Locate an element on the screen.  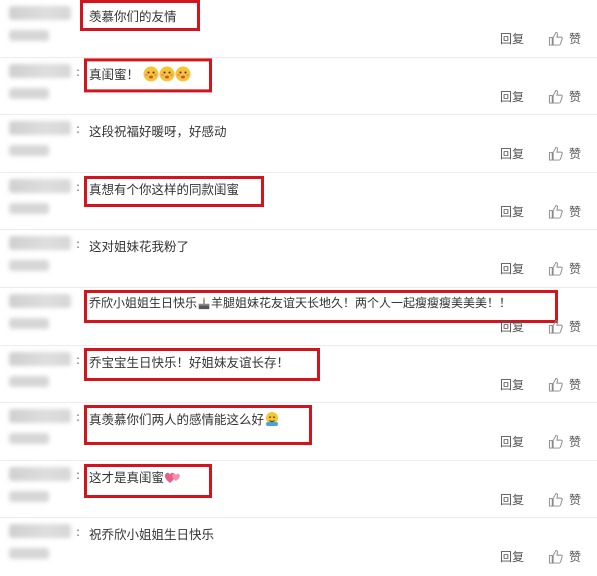
comment-item: : 真想有个你这样的同款闺蜜 回复 赞 is located at coordinates (298, 202).